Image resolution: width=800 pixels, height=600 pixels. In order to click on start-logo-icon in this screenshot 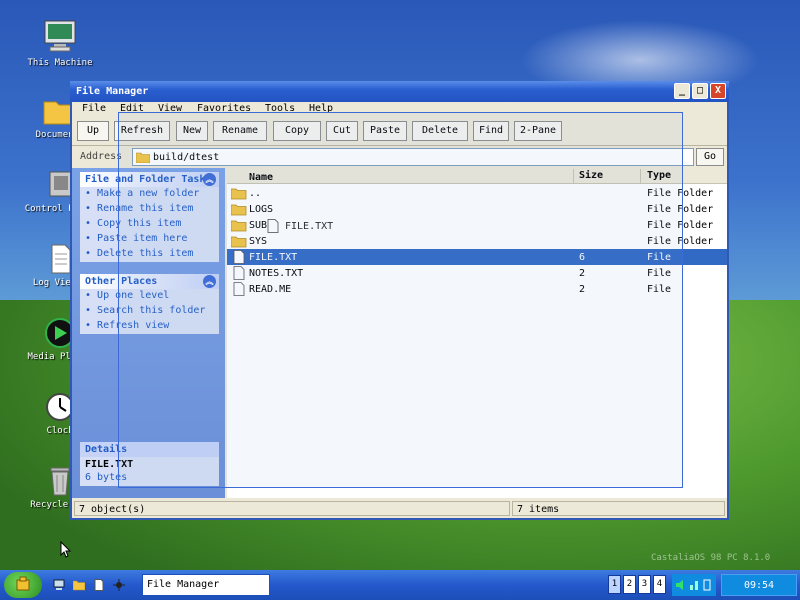, I will do `click(23, 583)`.